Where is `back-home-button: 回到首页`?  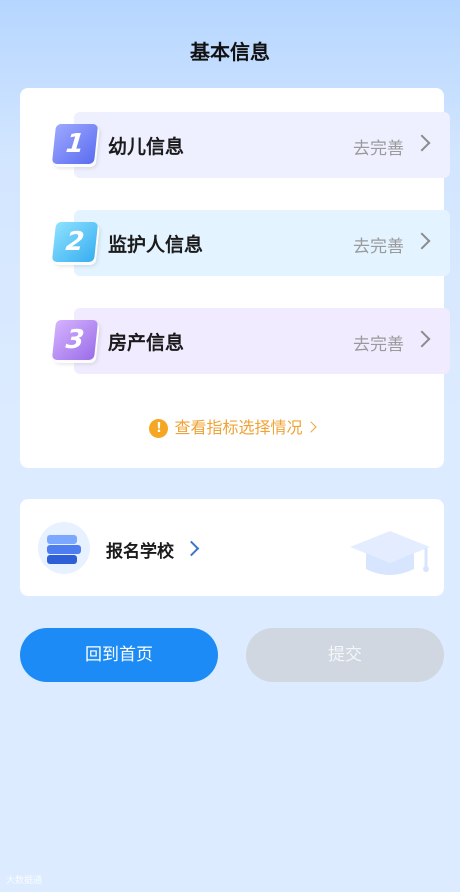
back-home-button: 回到首页 is located at coordinates (119, 655).